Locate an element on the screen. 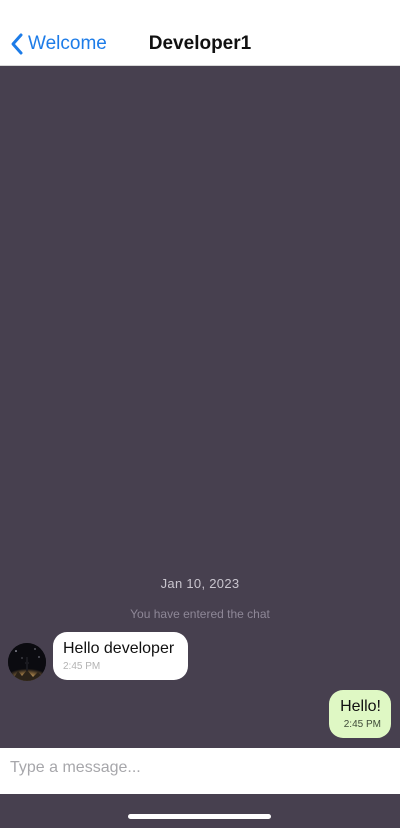 The image size is (400, 828). outgoing-message-bubble: Hello! 2:45 PM is located at coordinates (360, 714).